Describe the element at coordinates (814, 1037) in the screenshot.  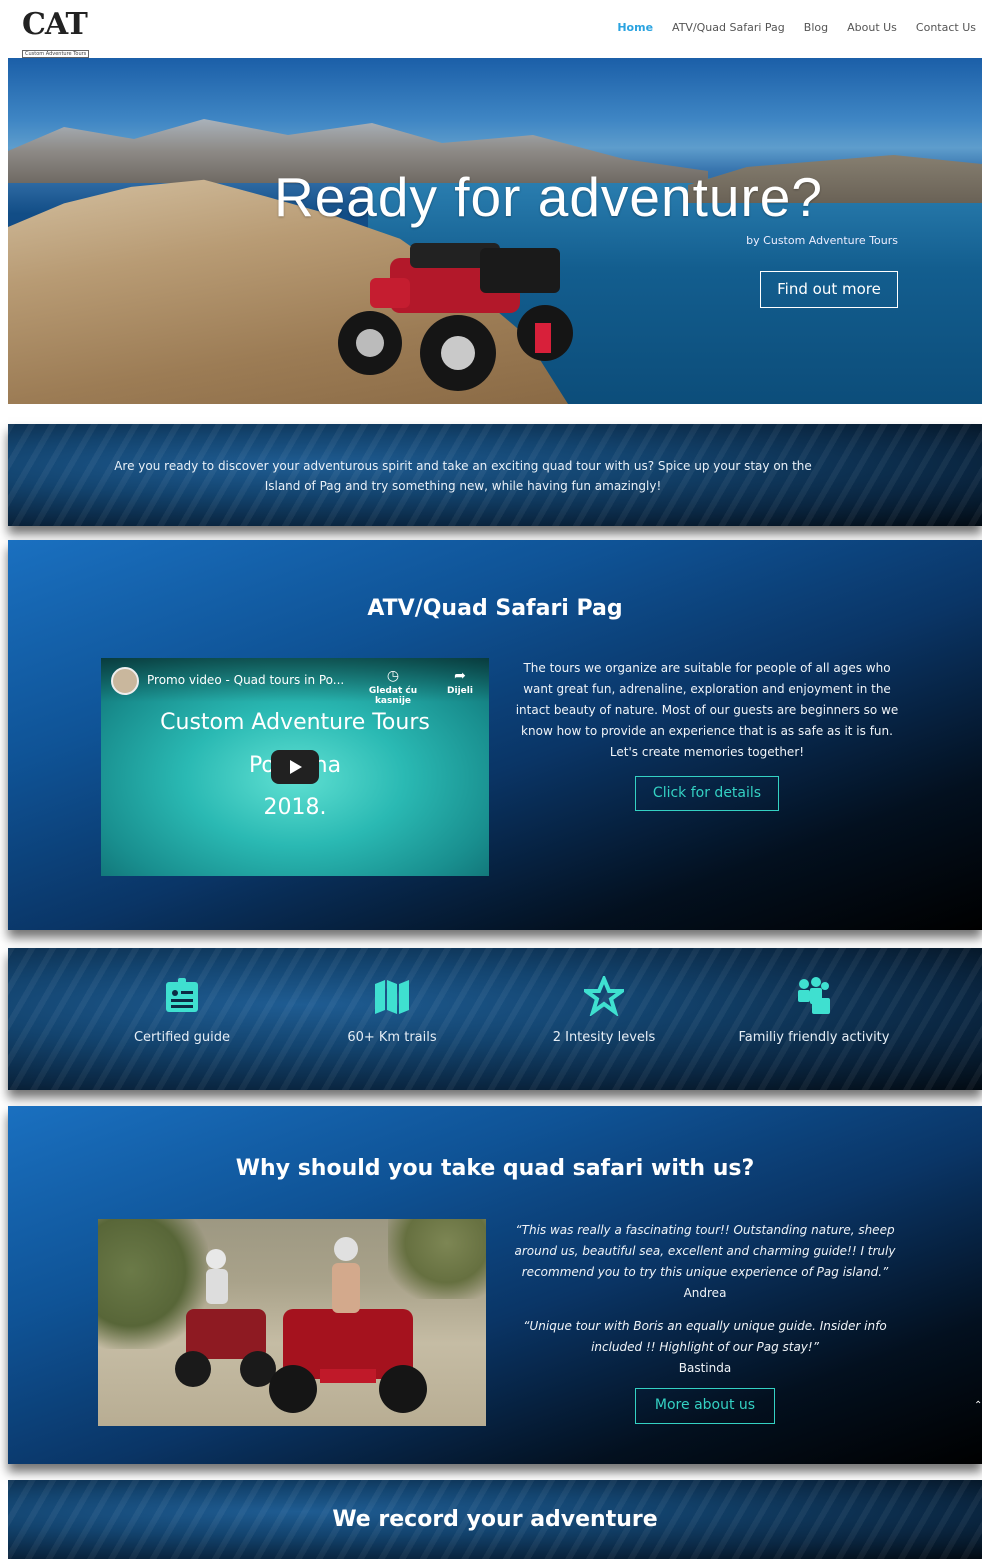
I see `feature-label: Familiy friendly activity` at that location.